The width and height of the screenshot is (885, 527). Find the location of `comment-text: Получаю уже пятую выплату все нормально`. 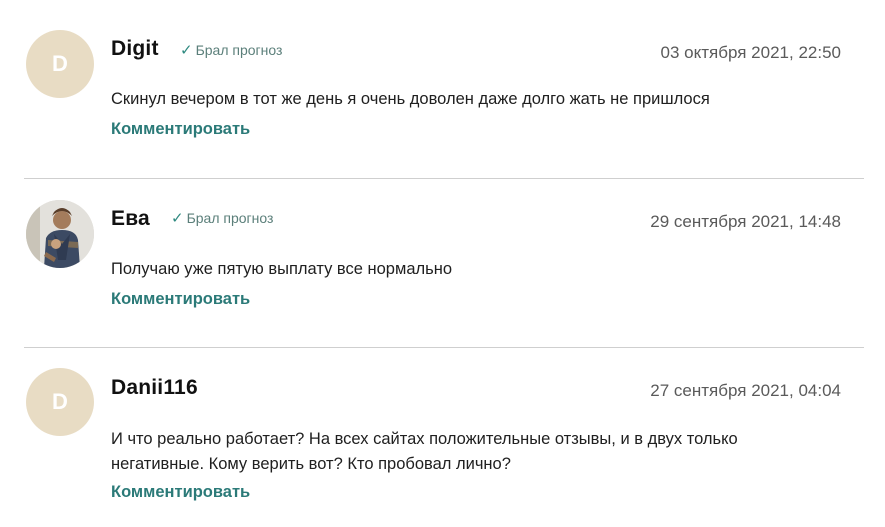

comment-text: Получаю уже пятую выплату все нормально is located at coordinates (282, 269).